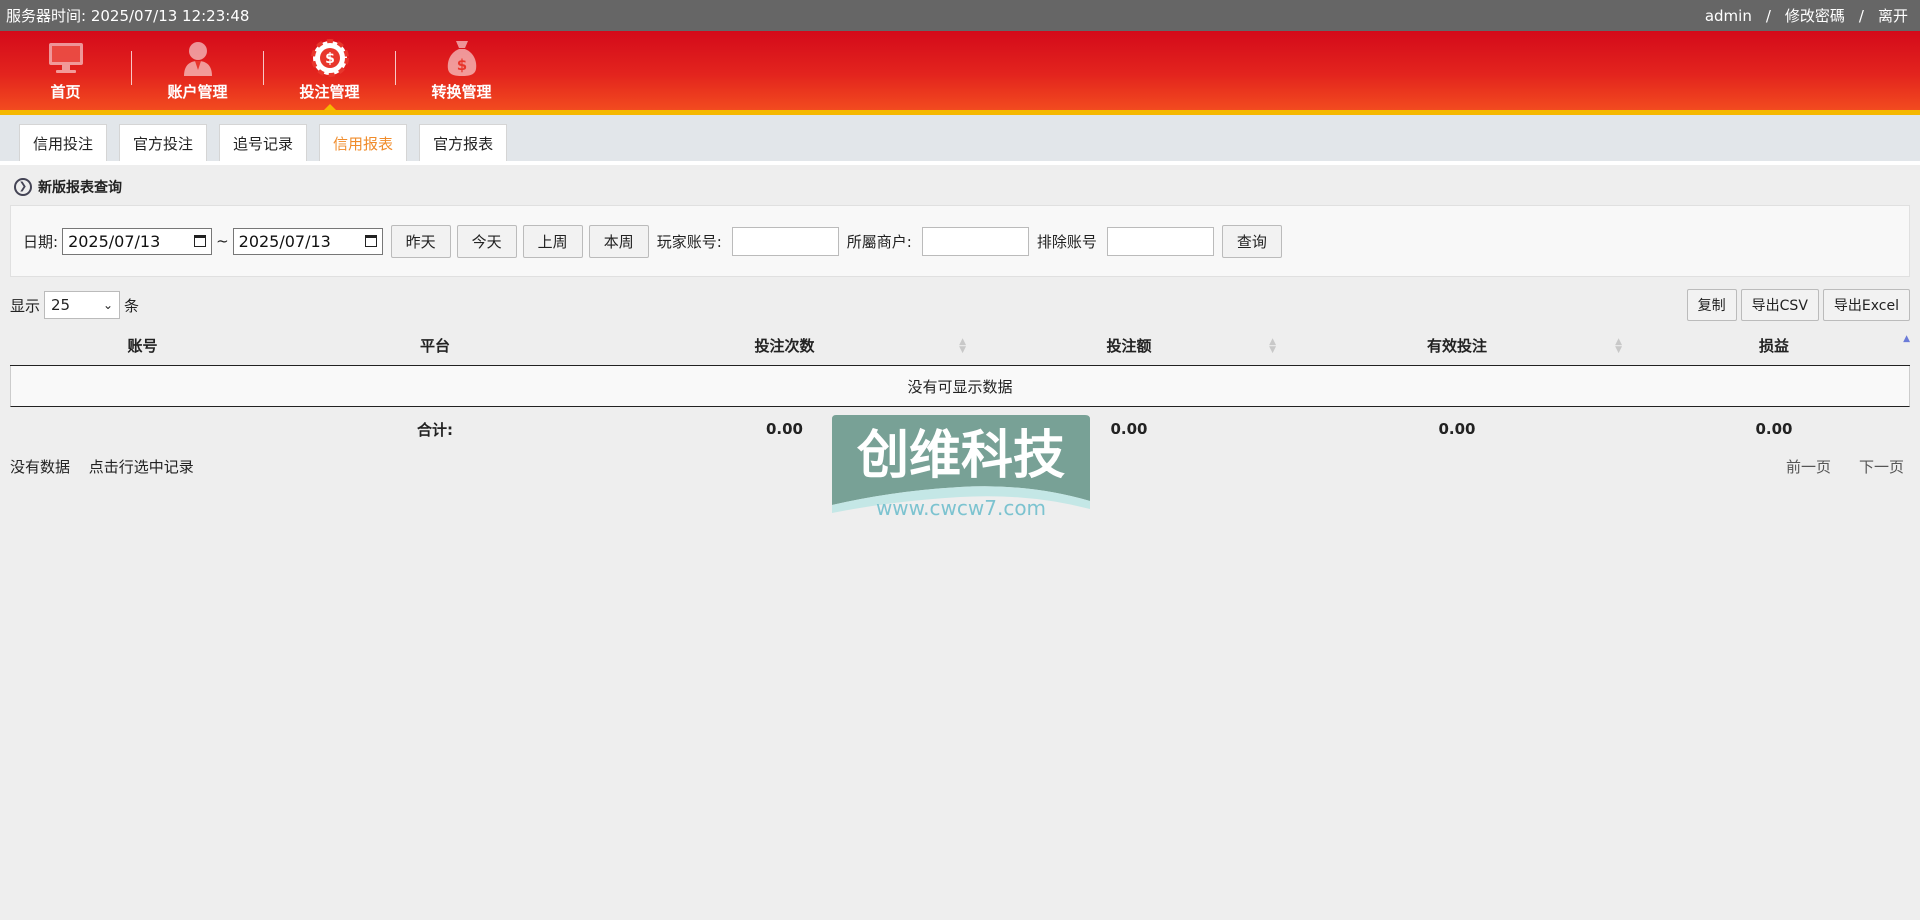 The image size is (1920, 920). Describe the element at coordinates (329, 92) in the screenshot. I see `nav-label: 投注管理` at that location.